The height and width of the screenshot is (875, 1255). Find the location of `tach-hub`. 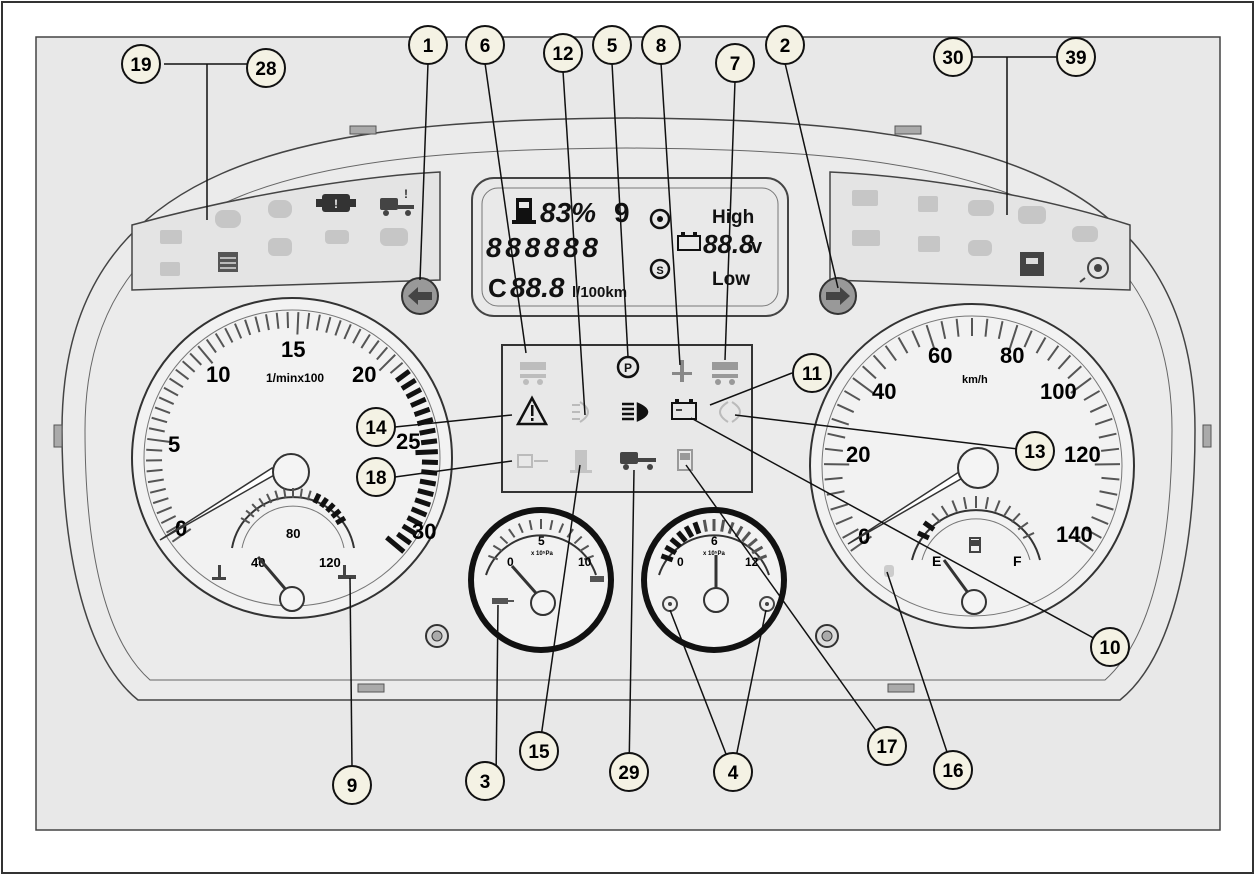

tach-hub is located at coordinates (291, 472).